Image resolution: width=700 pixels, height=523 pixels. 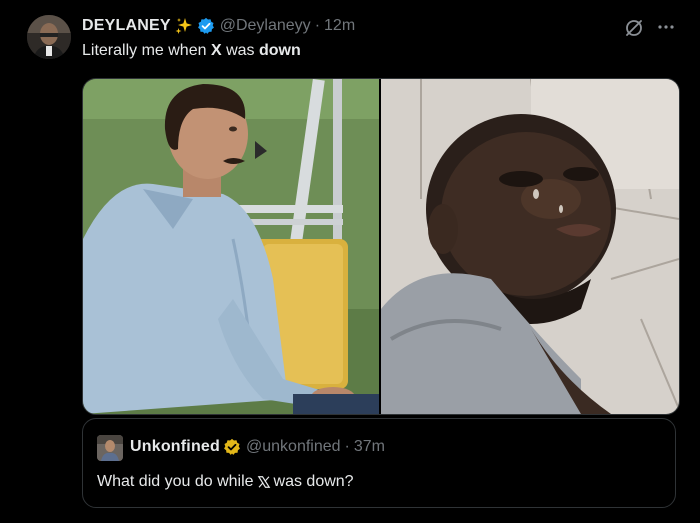 I want to click on avatar-image, so click(x=49, y=37).